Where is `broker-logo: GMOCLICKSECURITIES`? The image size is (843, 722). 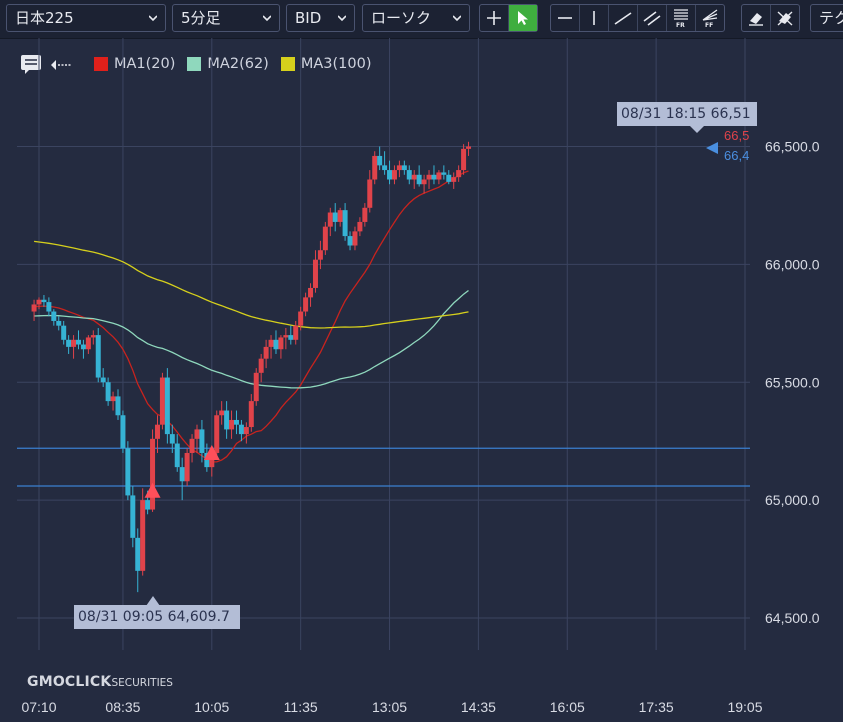 broker-logo: GMOCLICKSECURITIES is located at coordinates (100, 680).